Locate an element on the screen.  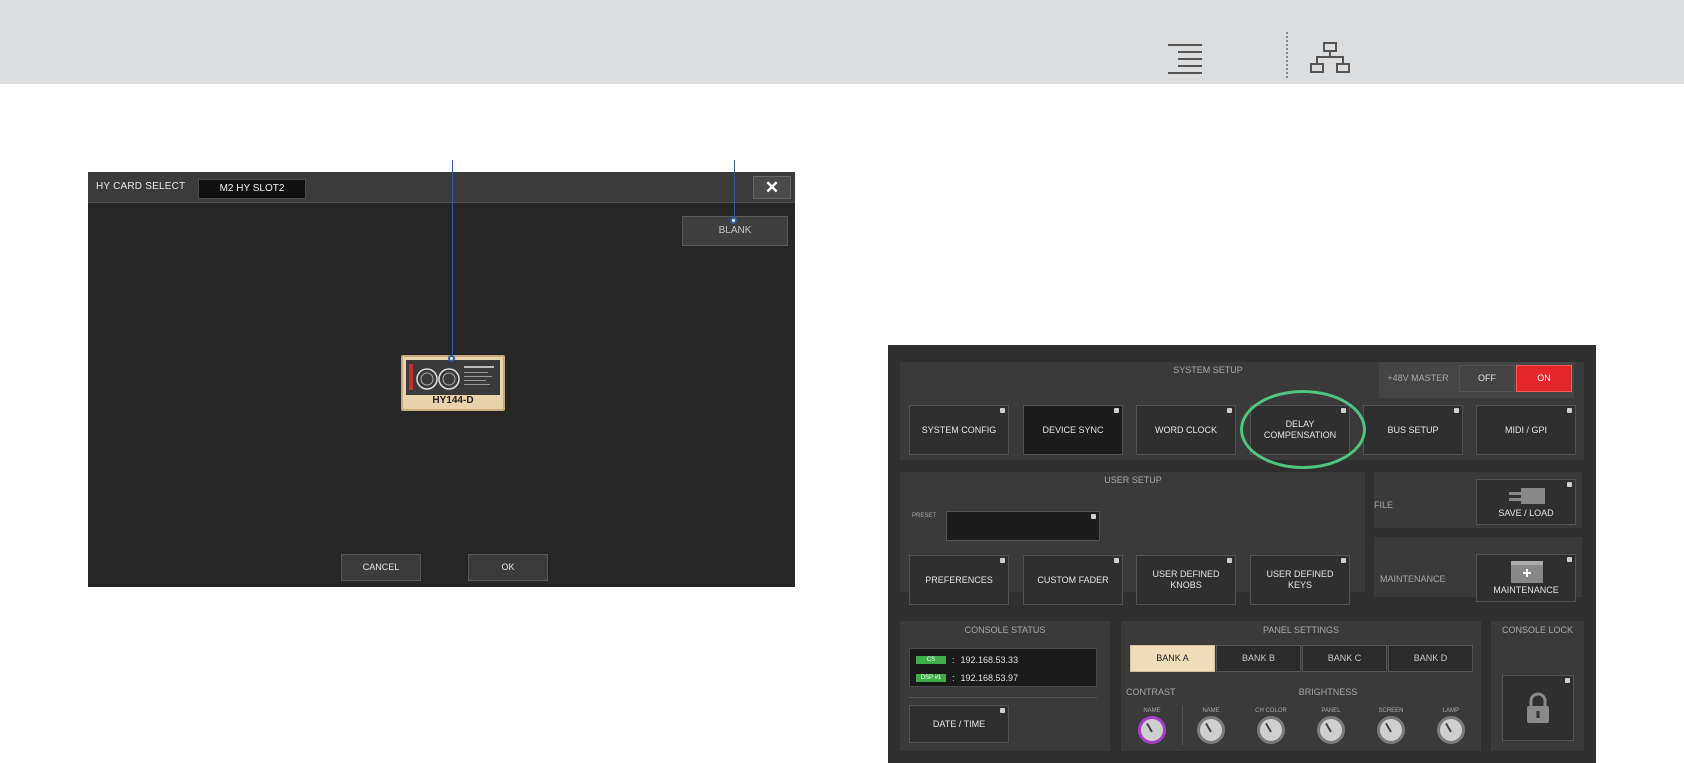
file-label: FILE is located at coordinates (1384, 505).